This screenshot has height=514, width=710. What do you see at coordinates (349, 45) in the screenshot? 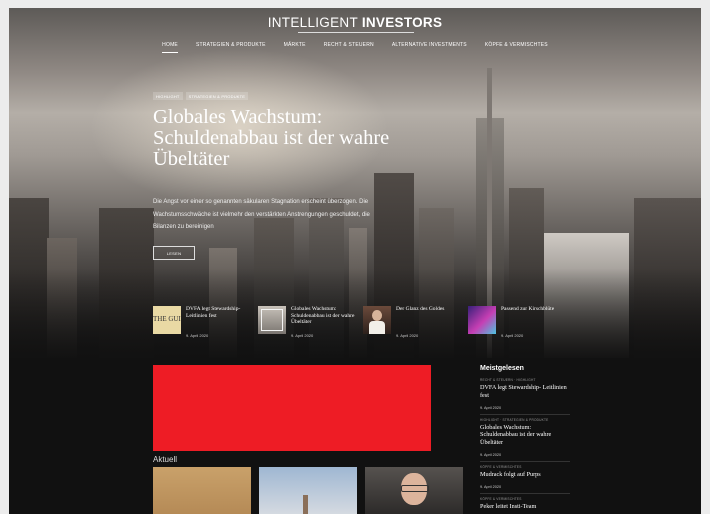
I see `nav-item-recht-steuern: RECHT & STEUERN` at bounding box center [349, 45].